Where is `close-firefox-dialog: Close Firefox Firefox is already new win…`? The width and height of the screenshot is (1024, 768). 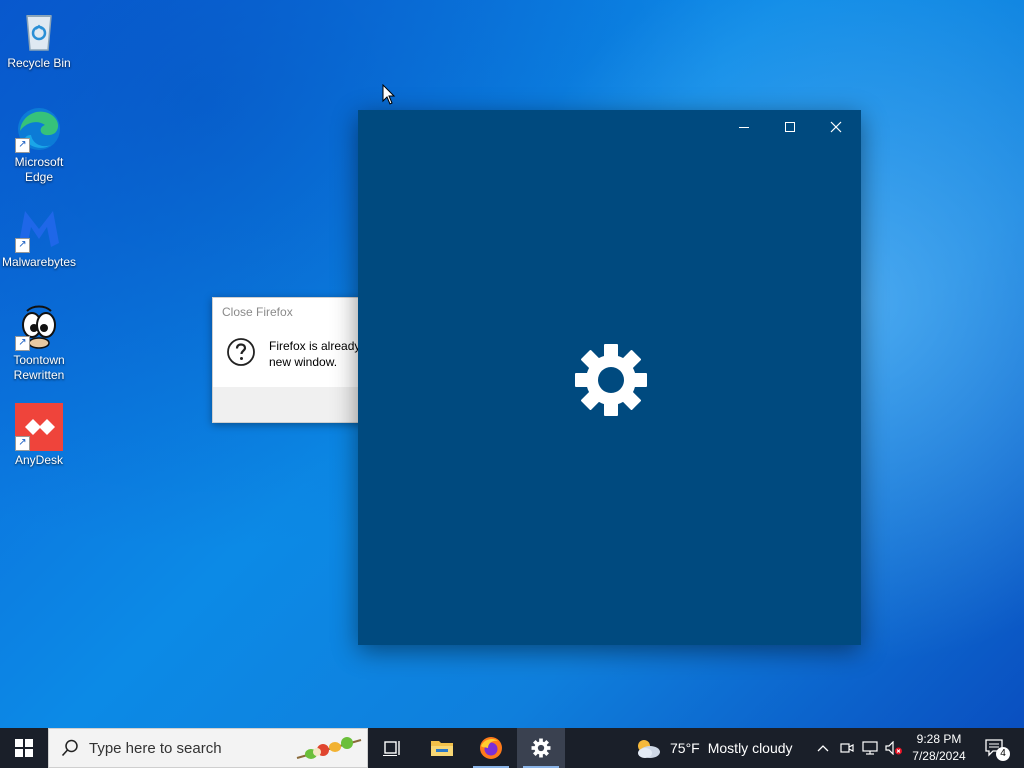
close-firefox-dialog: Close Firefox Firefox is already new win… is located at coordinates (293, 360).